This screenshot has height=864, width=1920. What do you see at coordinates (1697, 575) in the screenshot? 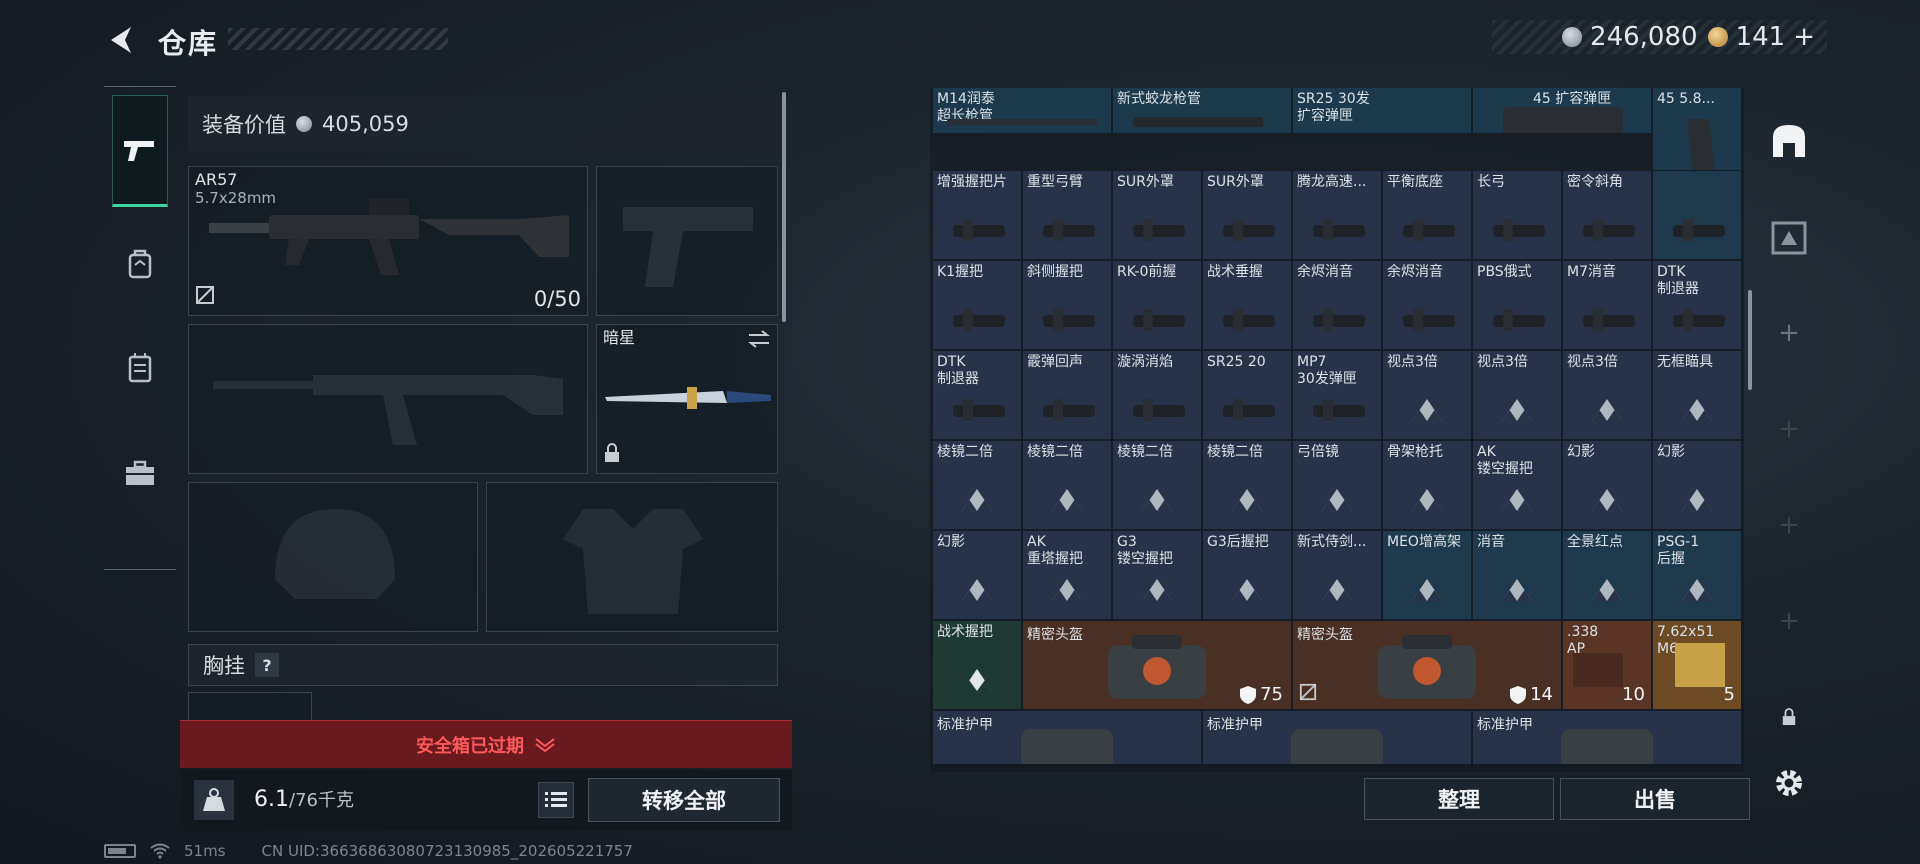
I see `inventory-item: PSG-1 后握` at bounding box center [1697, 575].